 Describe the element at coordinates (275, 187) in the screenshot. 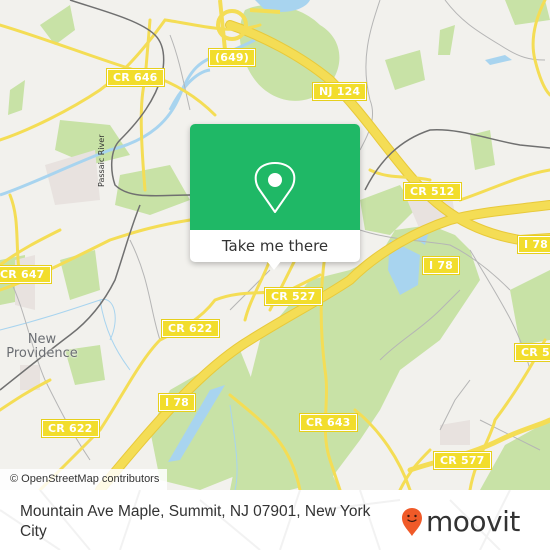

I see `map-pin-icon` at that location.